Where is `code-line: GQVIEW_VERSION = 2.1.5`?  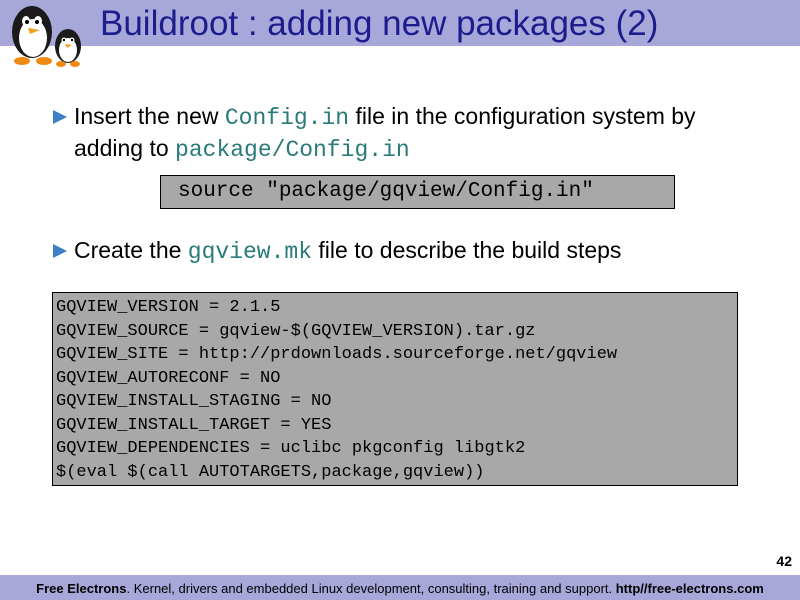 code-line: GQVIEW_VERSION = 2.1.5 is located at coordinates (168, 307).